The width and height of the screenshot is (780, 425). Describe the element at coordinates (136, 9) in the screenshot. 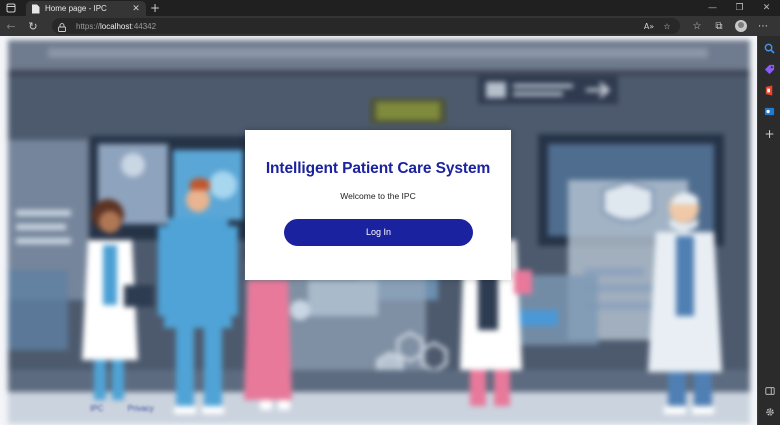

I see `tab-close-icon: ✕` at that location.